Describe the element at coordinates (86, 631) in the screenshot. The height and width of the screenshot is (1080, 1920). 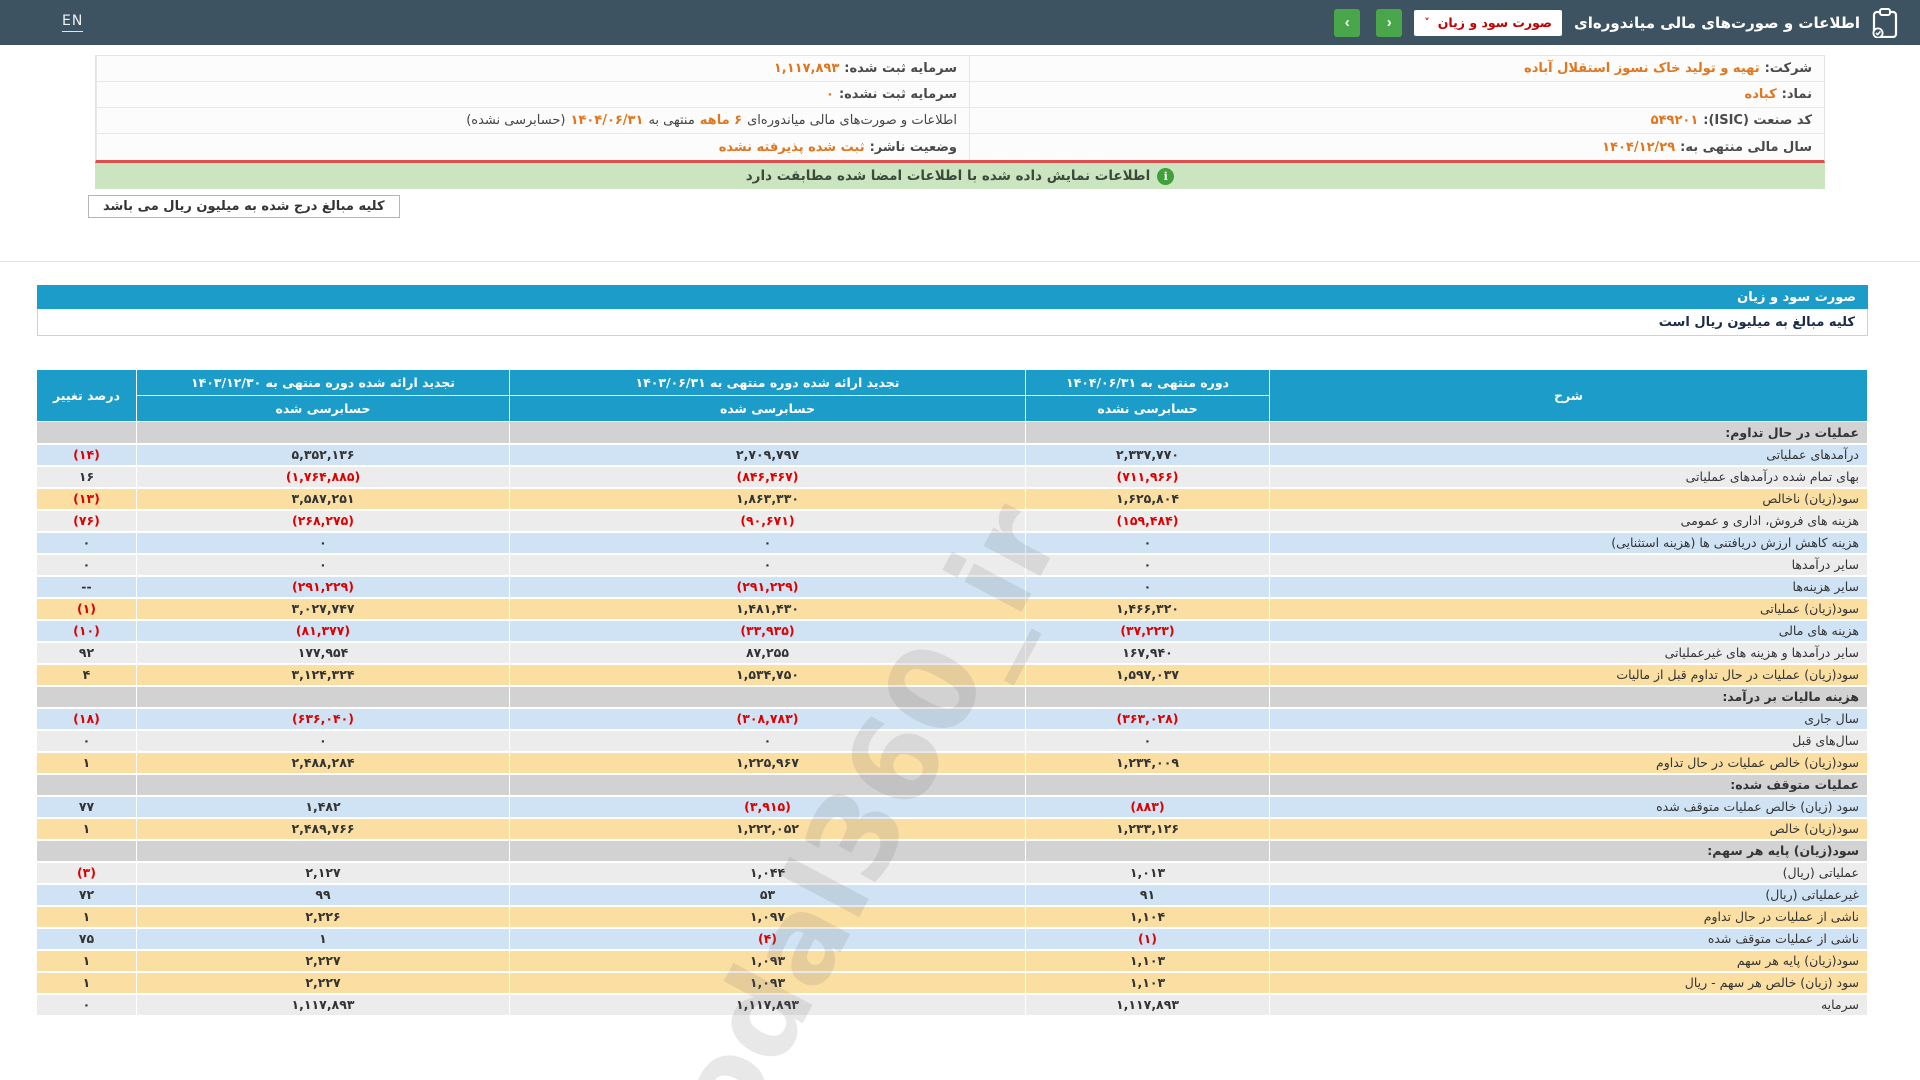
I see `value-pct-change: (۱۰)` at that location.